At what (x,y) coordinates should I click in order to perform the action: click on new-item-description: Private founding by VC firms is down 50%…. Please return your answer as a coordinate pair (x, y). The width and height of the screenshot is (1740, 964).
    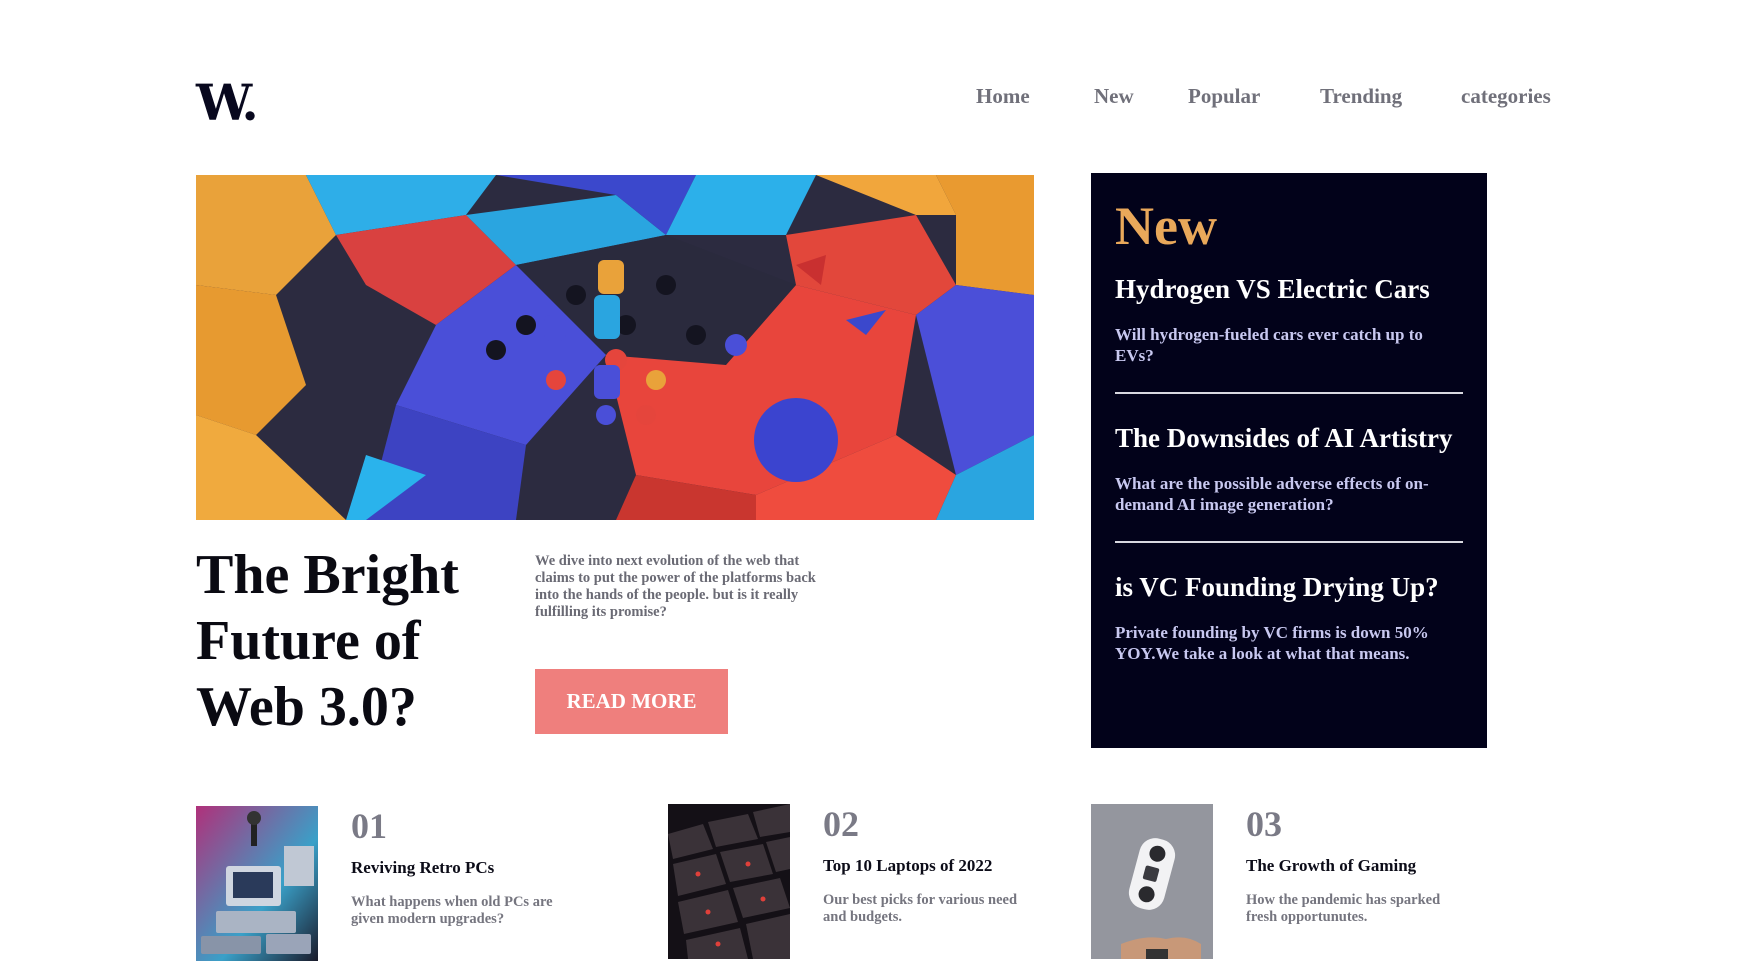
    Looking at the image, I should click on (1272, 643).